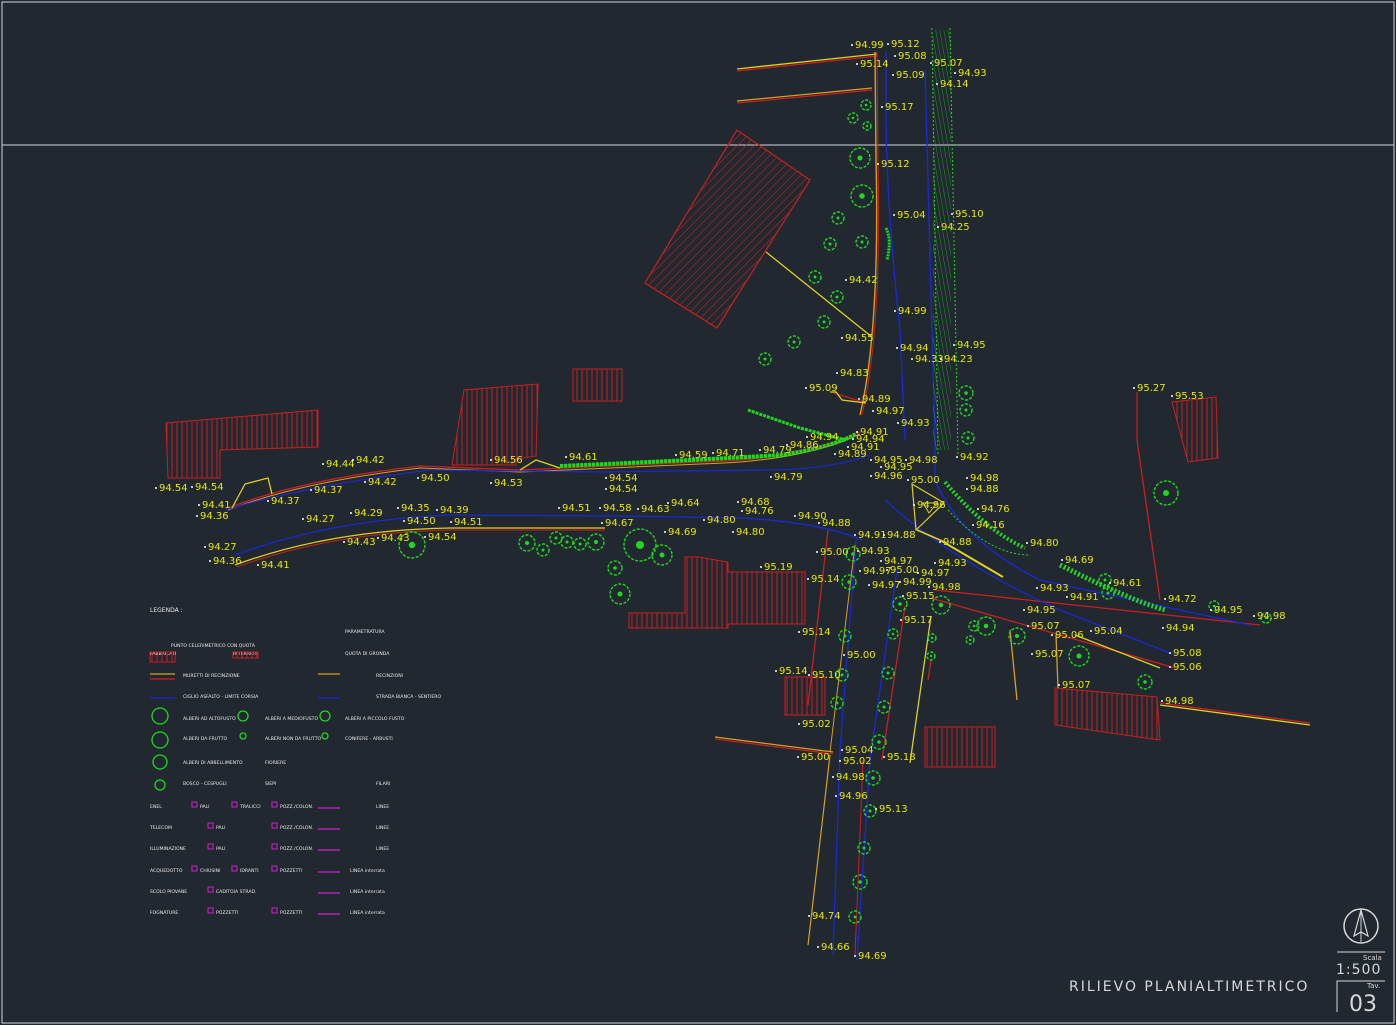  What do you see at coordinates (1195, 429) in the screenshot?
I see `building-right-east` at bounding box center [1195, 429].